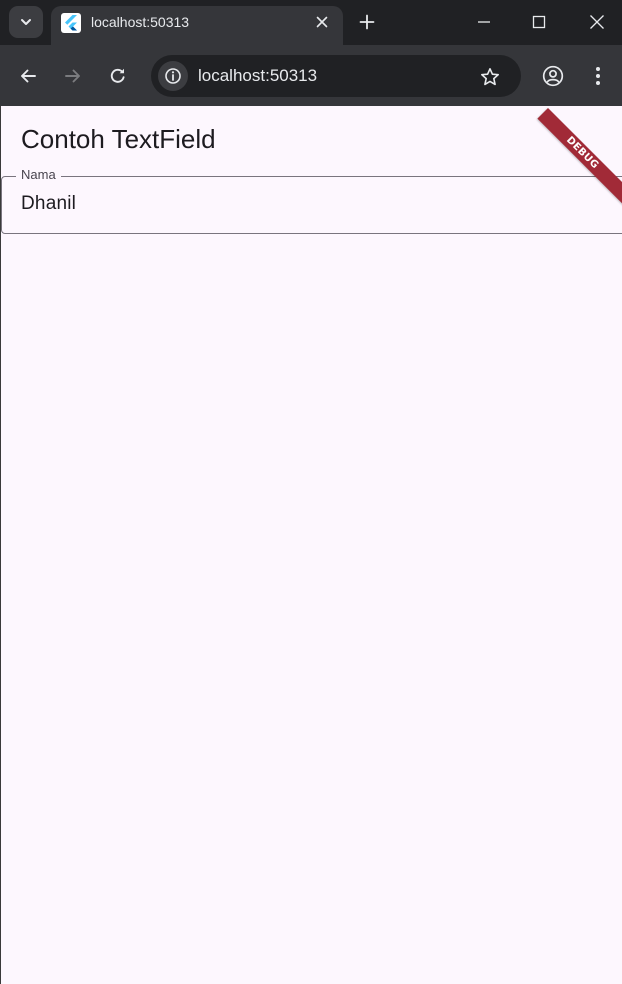 Image resolution: width=622 pixels, height=984 pixels. Describe the element at coordinates (71, 23) in the screenshot. I see `flutter-logo-icon` at that location.